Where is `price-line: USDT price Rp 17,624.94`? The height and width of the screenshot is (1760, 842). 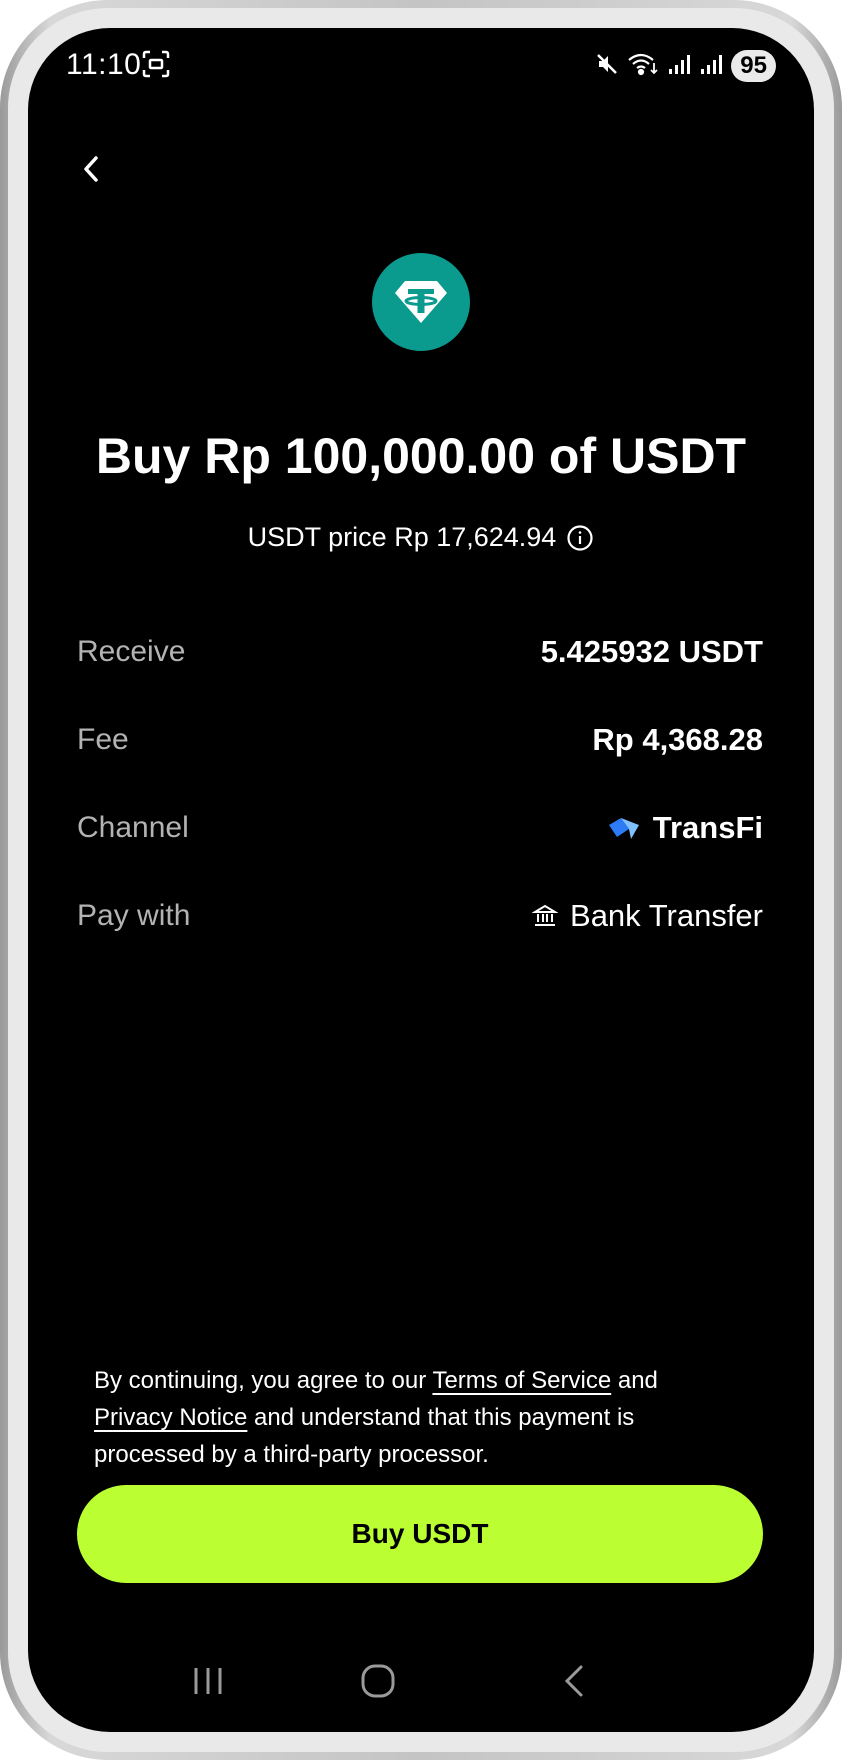 price-line: USDT price Rp 17,624.94 is located at coordinates (421, 537).